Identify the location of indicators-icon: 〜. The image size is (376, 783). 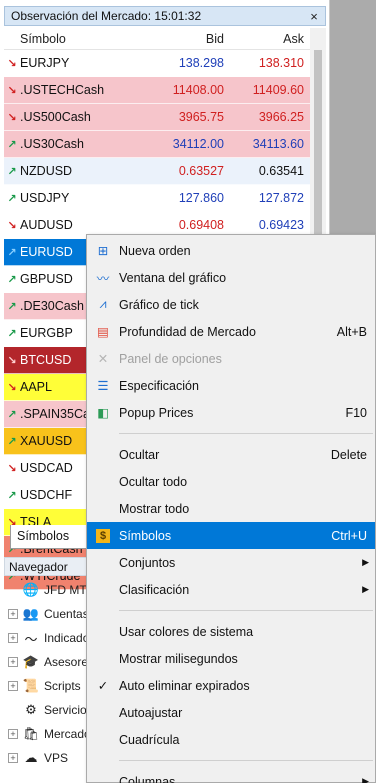
(31, 639).